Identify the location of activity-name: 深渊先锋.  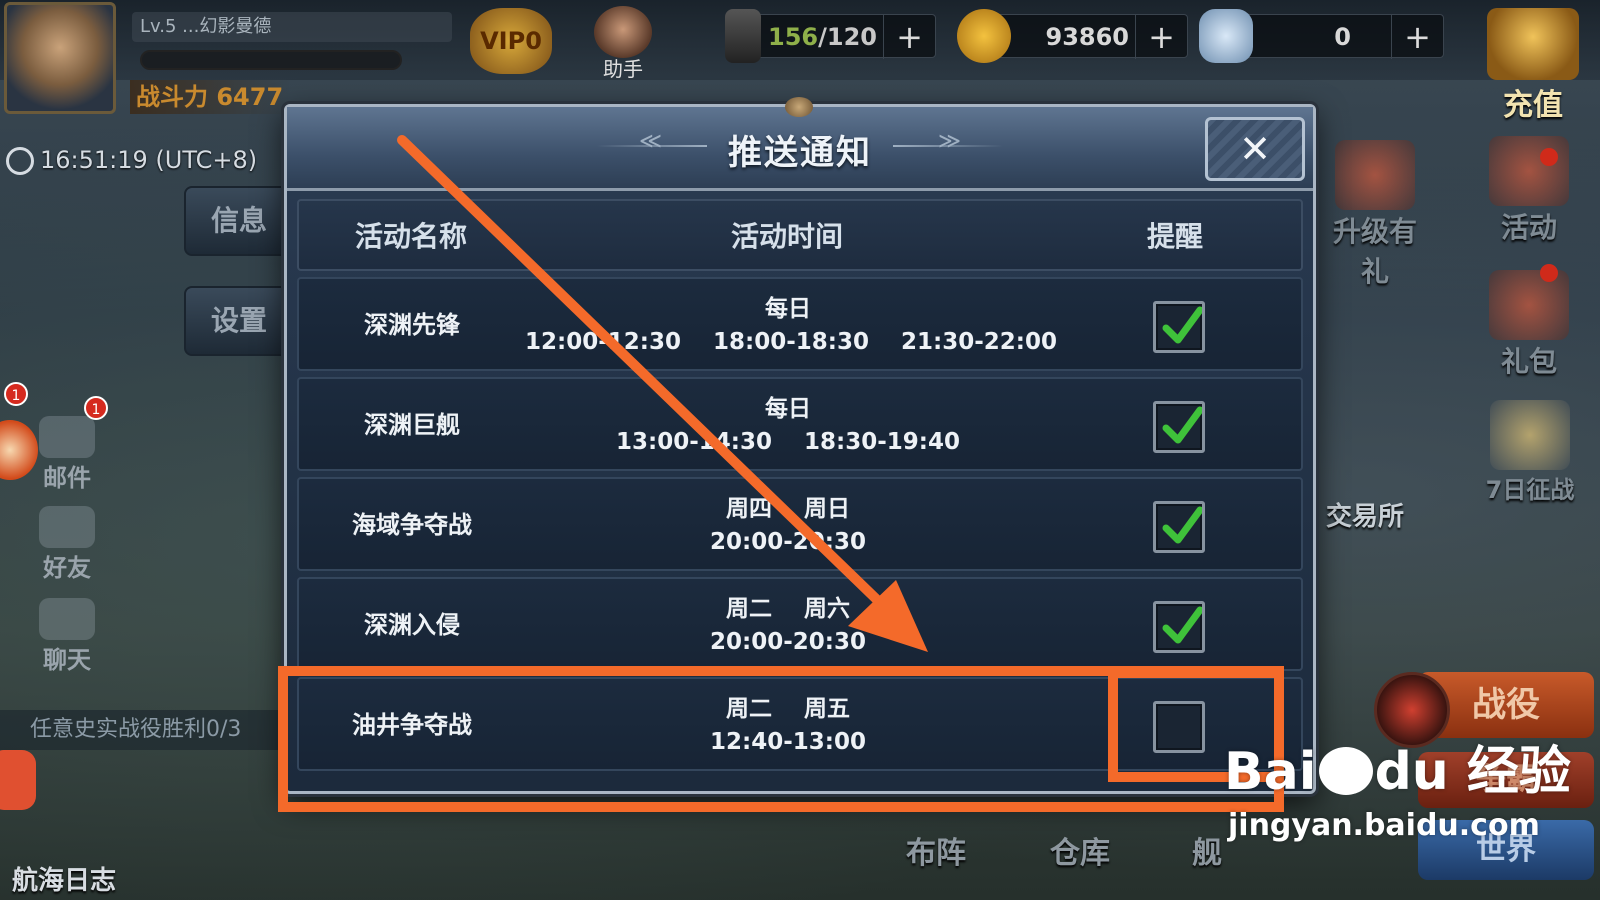
(412, 325).